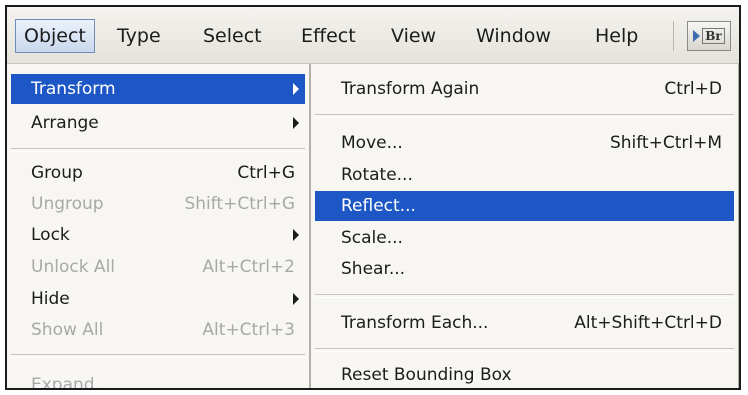  What do you see at coordinates (73, 89) in the screenshot?
I see `menu-item-label: Transform` at bounding box center [73, 89].